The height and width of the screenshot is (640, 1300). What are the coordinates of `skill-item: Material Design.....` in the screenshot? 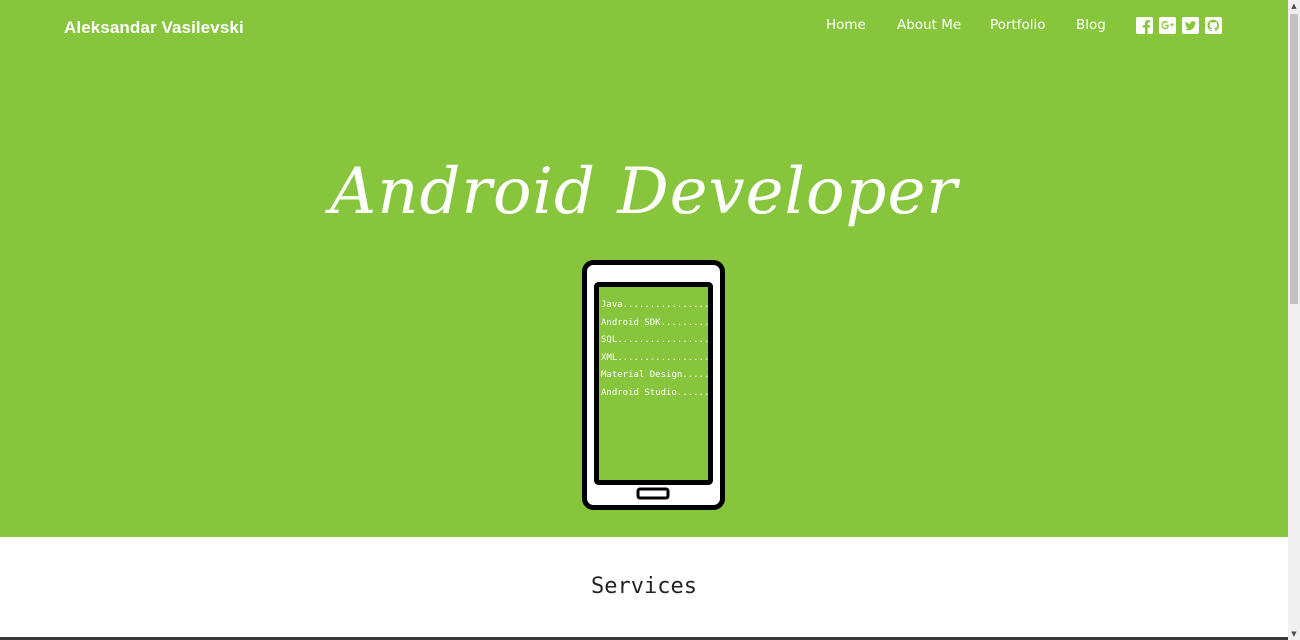 It's located at (655, 375).